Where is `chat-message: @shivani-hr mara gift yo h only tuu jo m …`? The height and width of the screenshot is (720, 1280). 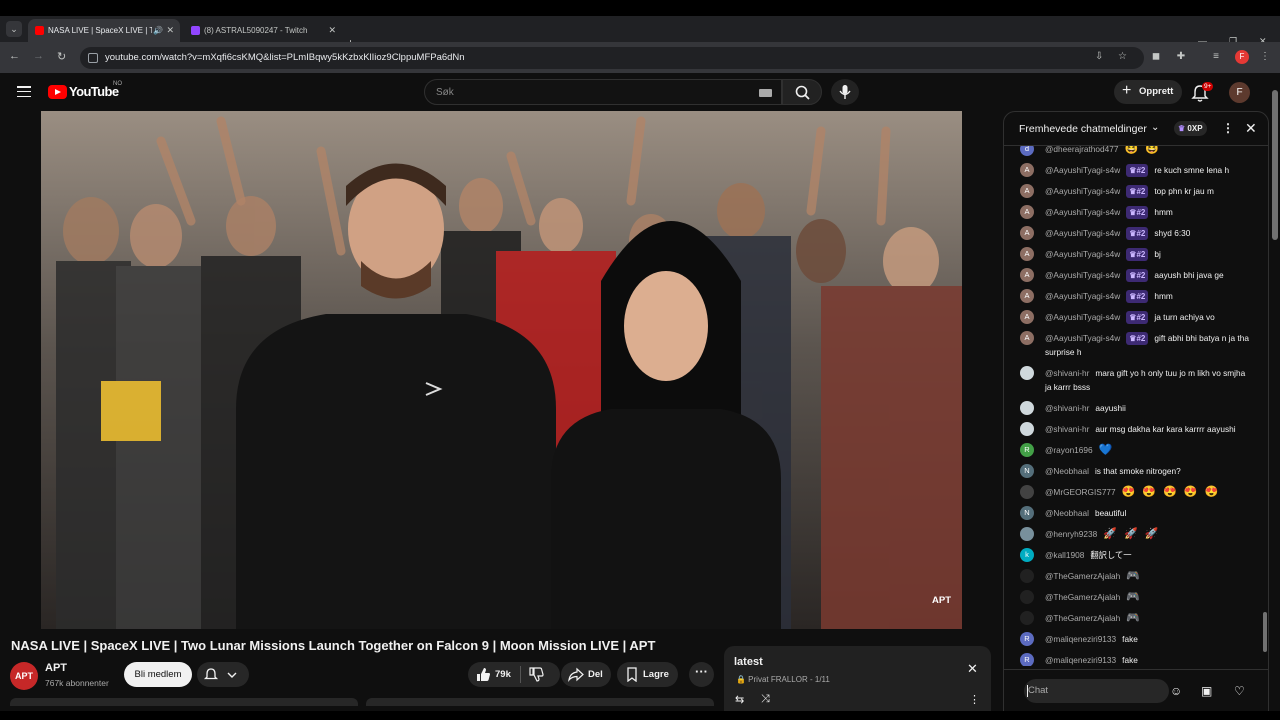
chat-message: @shivani-hr mara gift yo h only tuu jo m … is located at coordinates (1131, 379).